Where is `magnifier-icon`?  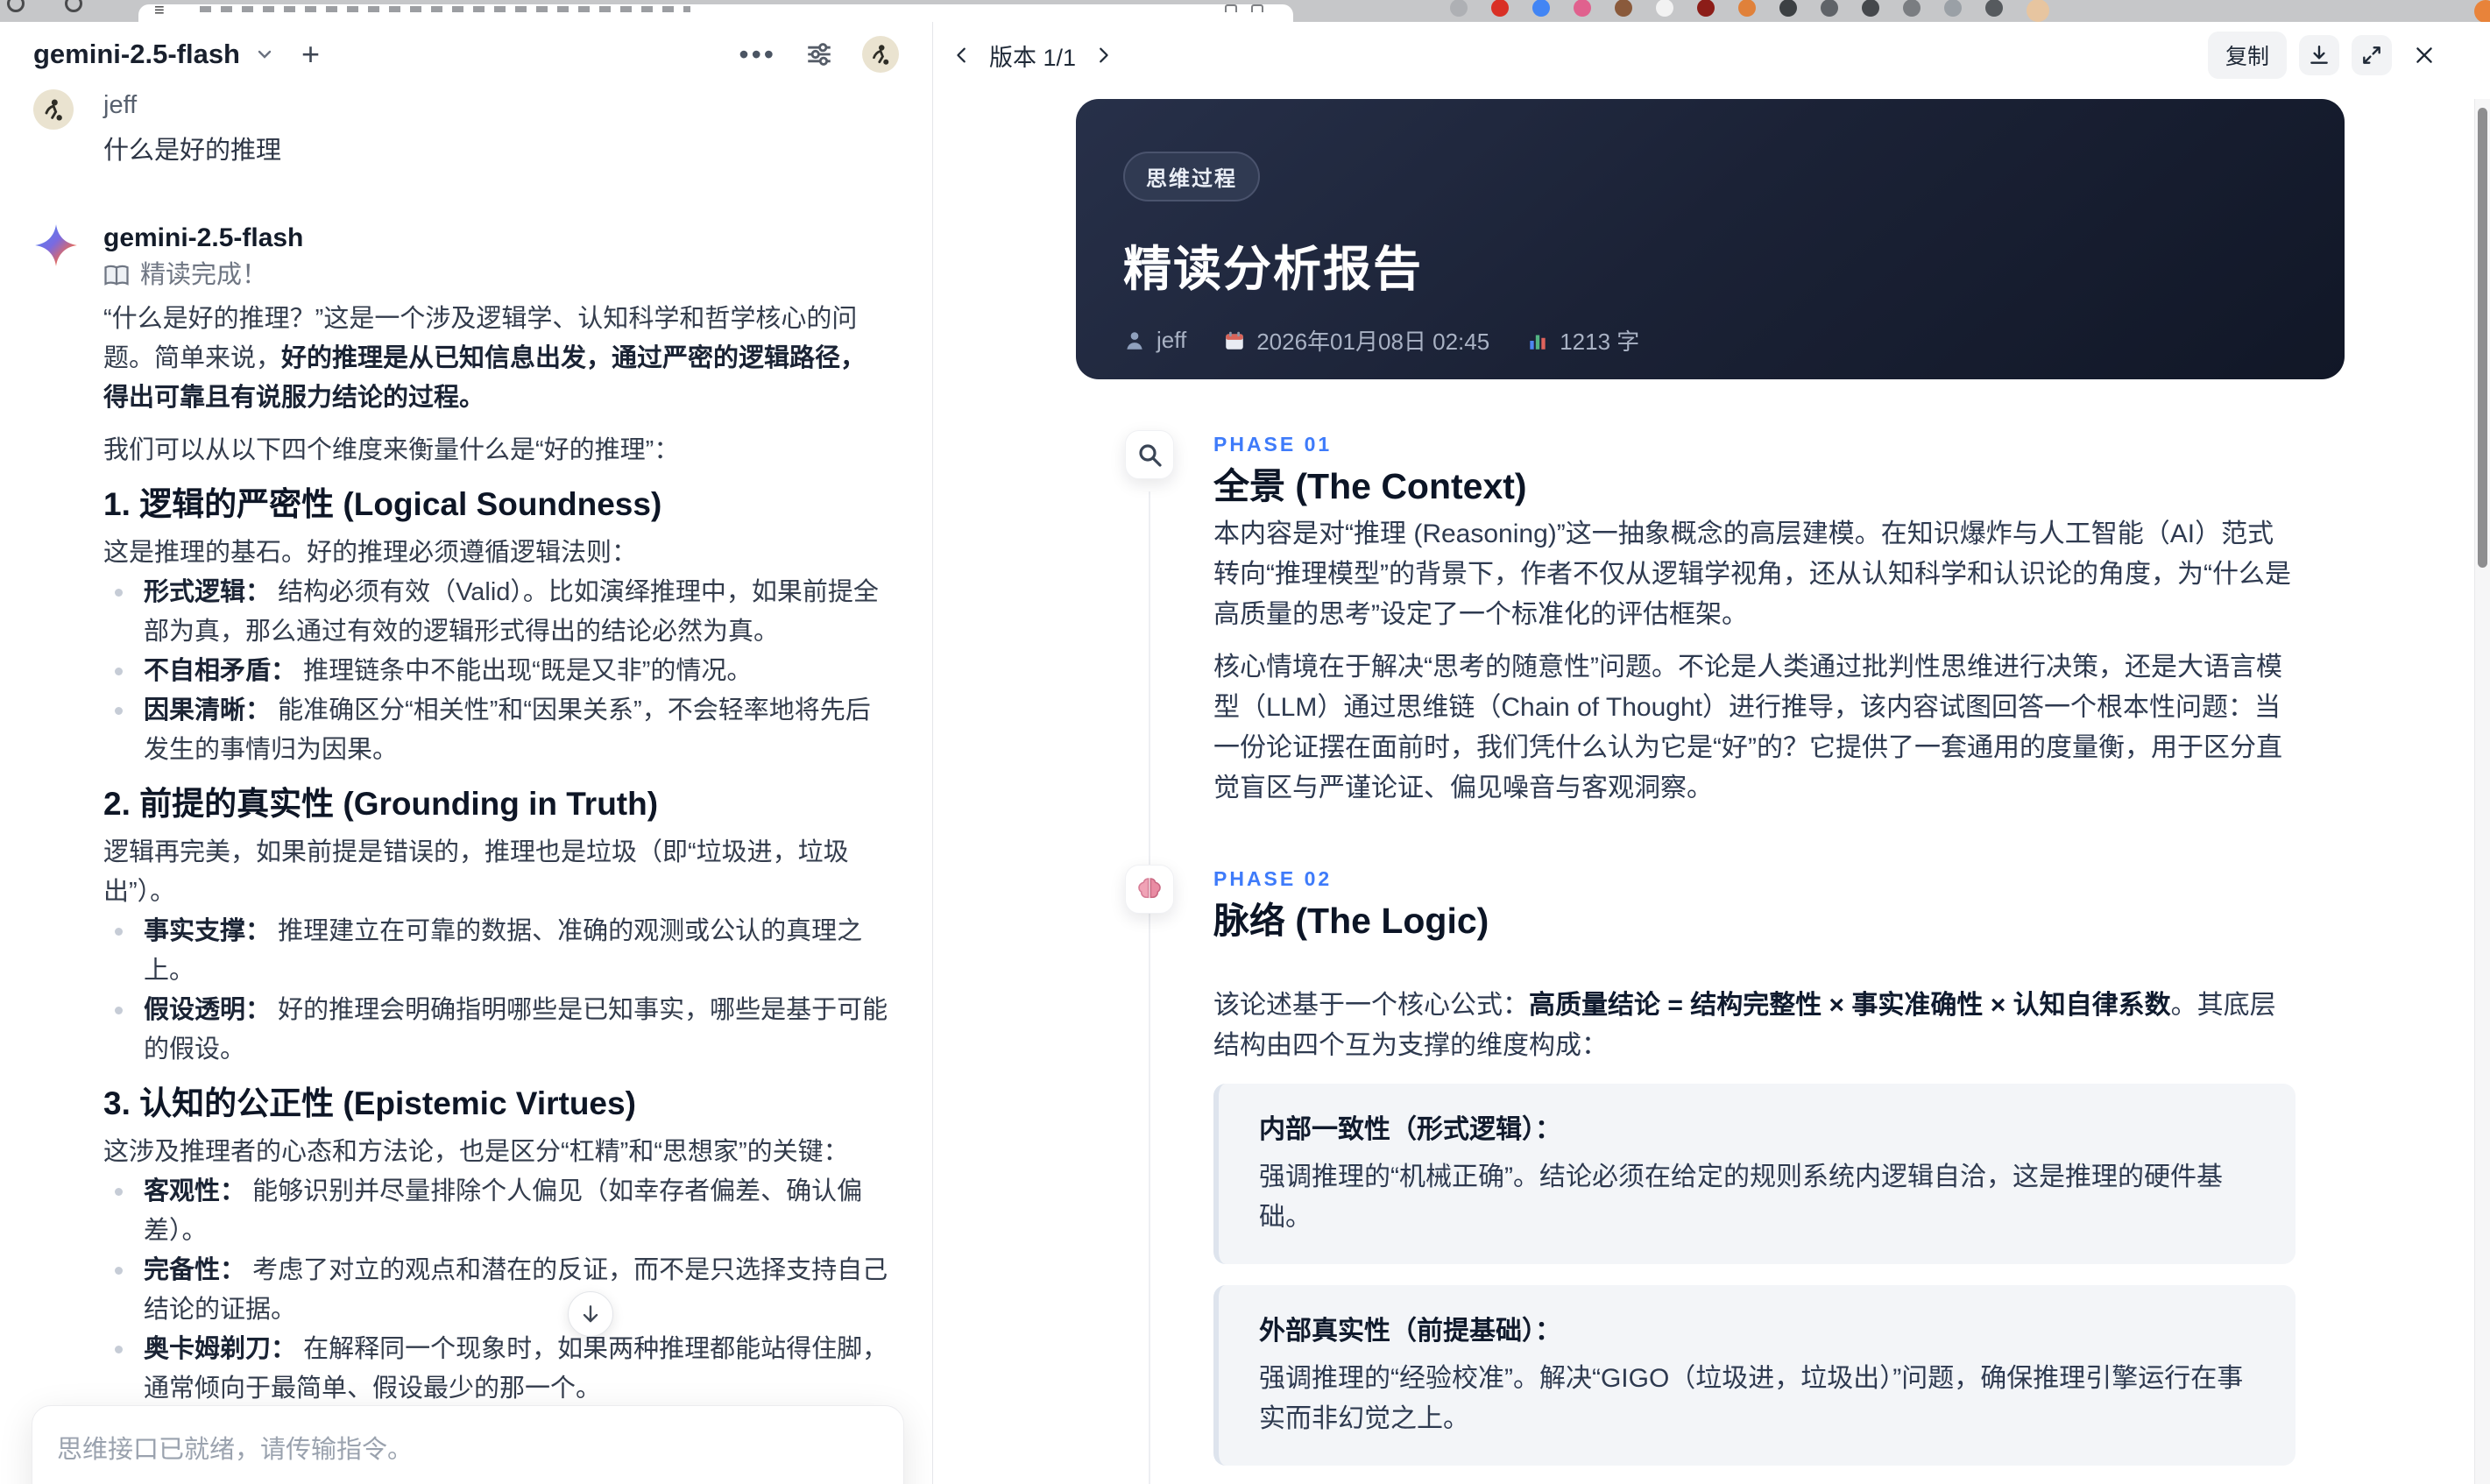 magnifier-icon is located at coordinates (1149, 455).